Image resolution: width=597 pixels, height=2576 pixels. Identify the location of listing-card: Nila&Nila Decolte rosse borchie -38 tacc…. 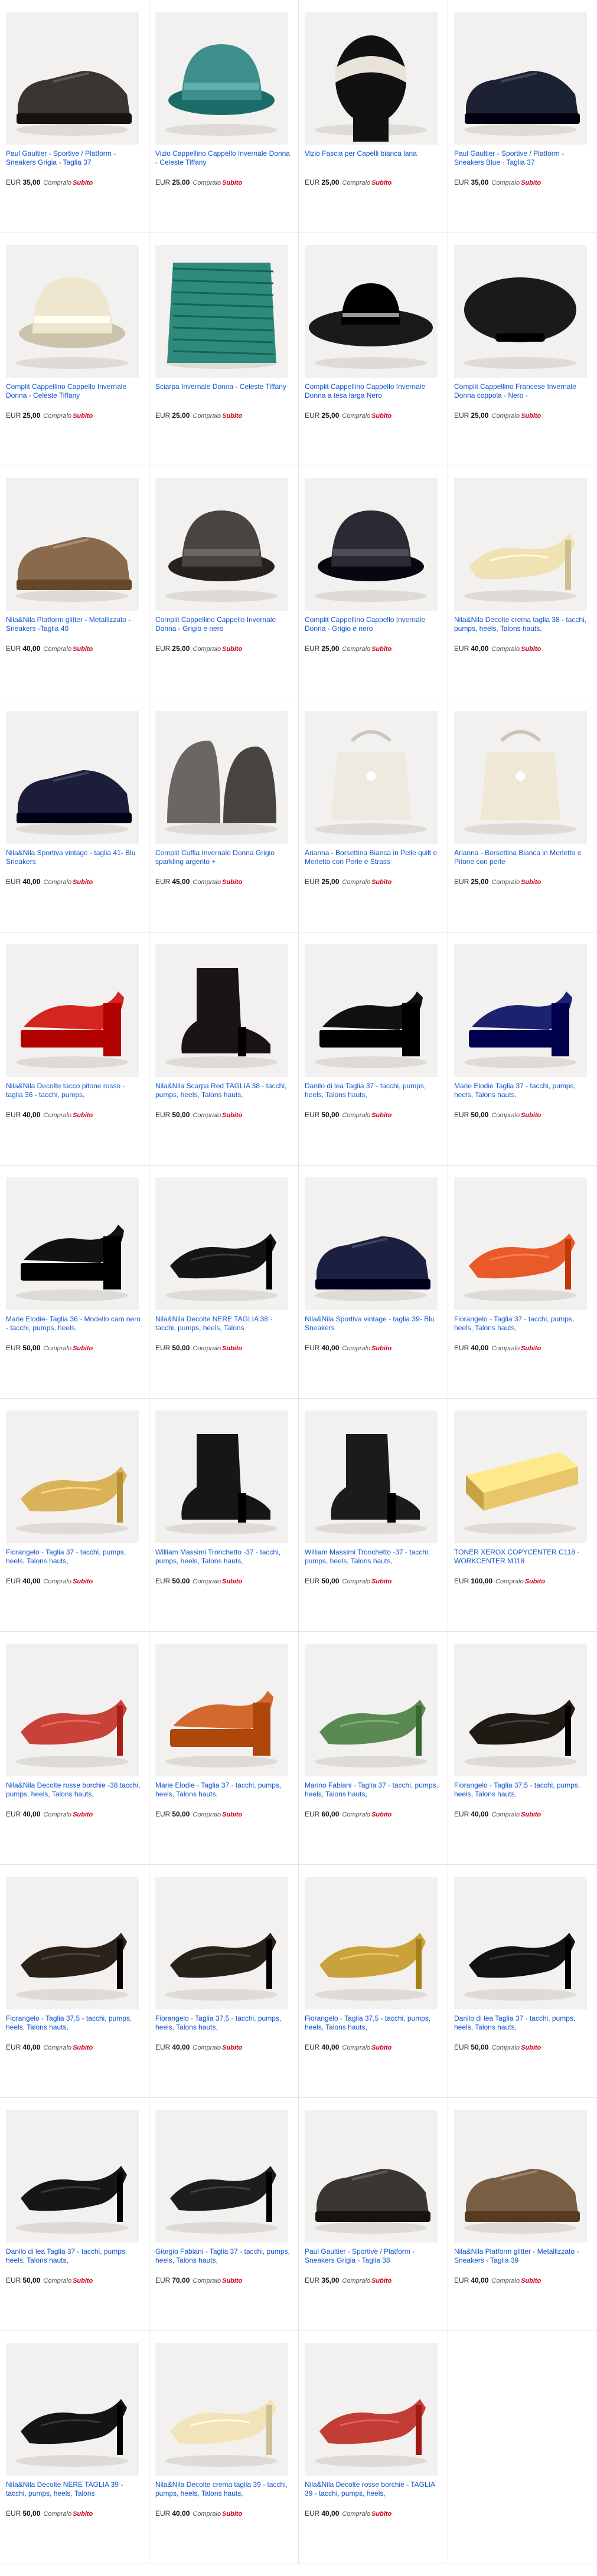
(74, 1748).